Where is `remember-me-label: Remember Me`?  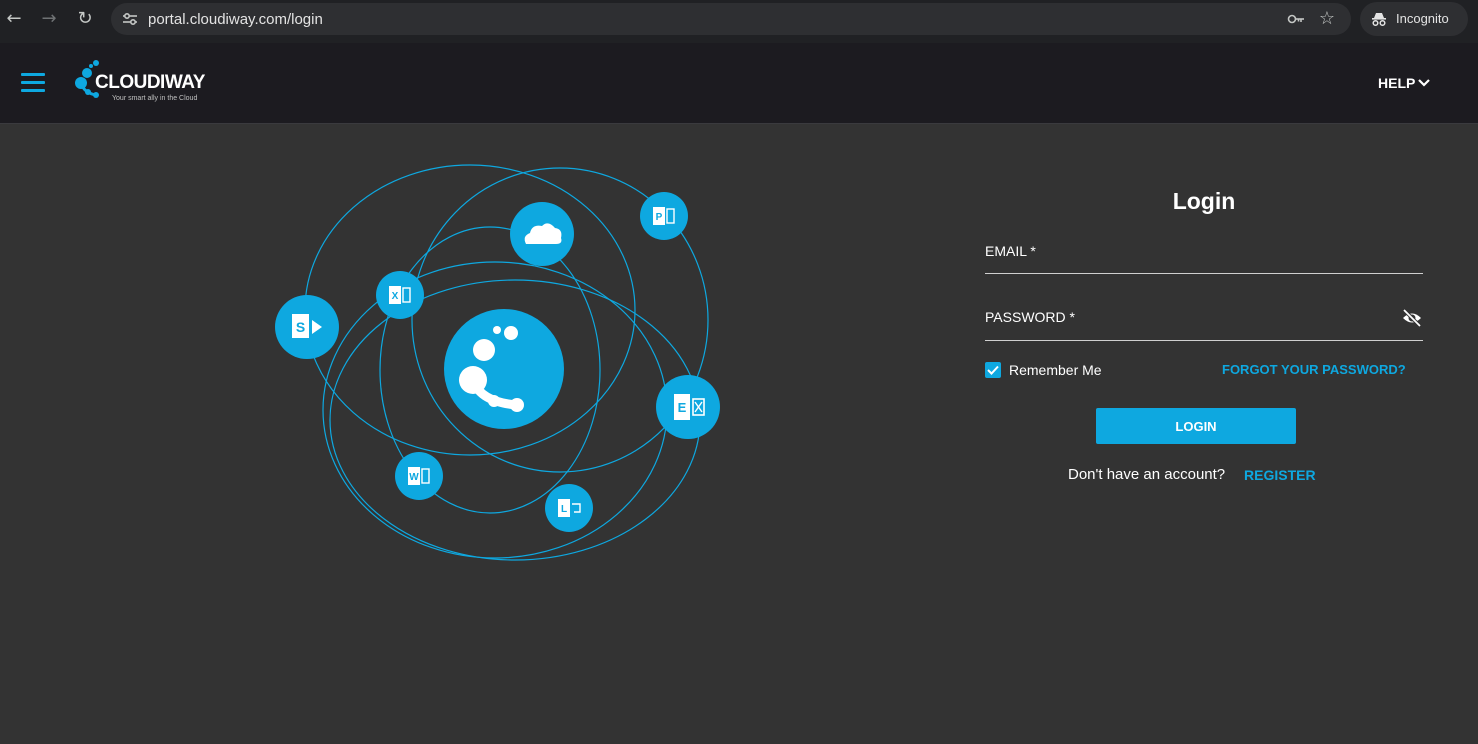
remember-me-label: Remember Me is located at coordinates (1055, 370).